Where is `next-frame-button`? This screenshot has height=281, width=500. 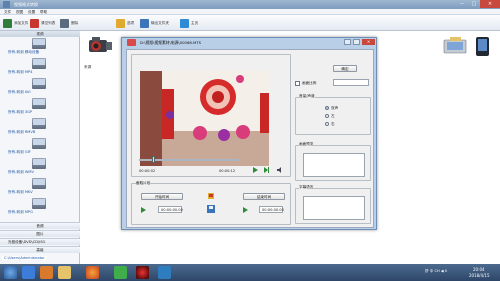 next-frame-button is located at coordinates (266, 170).